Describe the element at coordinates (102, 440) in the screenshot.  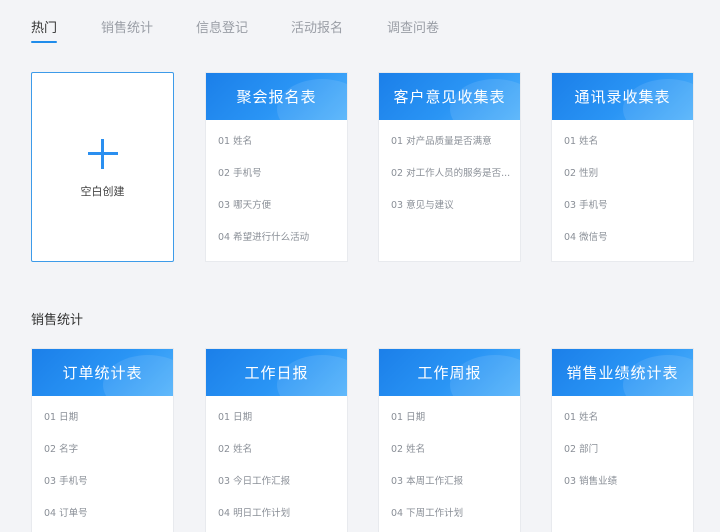
I see `template-card-order-stats: 订单统计表 01 日期 02 名字 03 手机号 04 订单号` at that location.